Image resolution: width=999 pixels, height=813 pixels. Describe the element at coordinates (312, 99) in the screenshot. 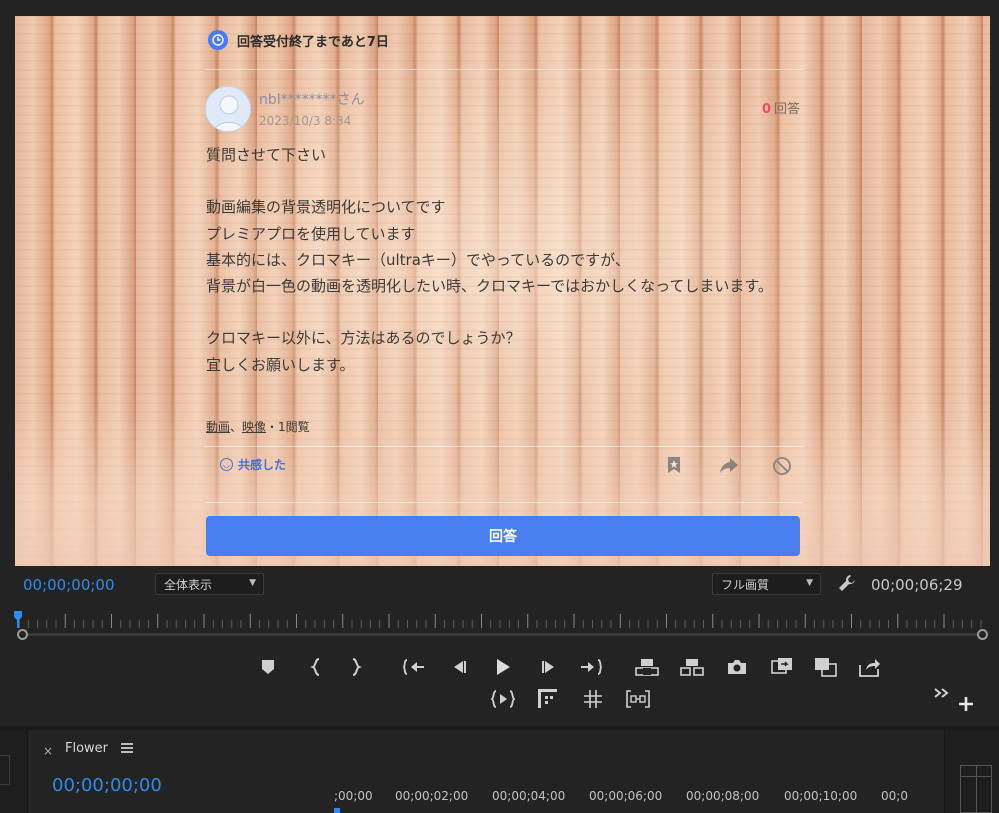

I see `username: nbl********さん` at that location.